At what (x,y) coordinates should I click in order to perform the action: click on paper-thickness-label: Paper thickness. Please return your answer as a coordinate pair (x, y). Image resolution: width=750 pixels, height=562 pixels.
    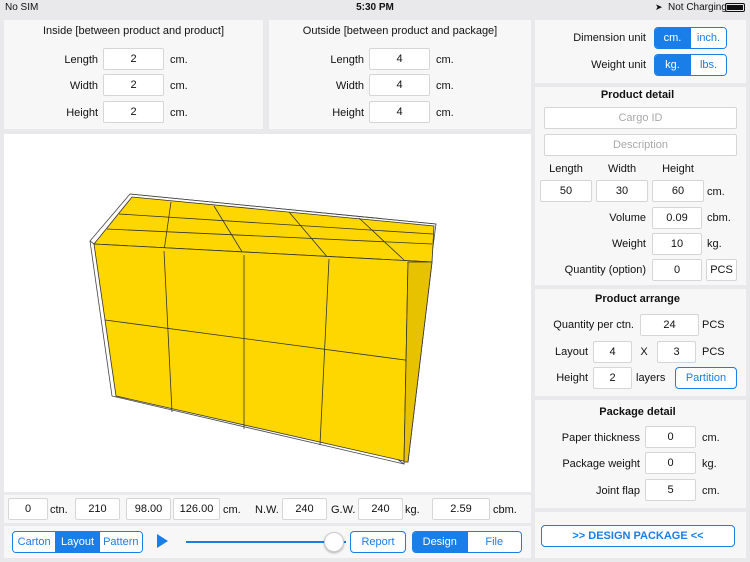
    Looking at the image, I should click on (600, 438).